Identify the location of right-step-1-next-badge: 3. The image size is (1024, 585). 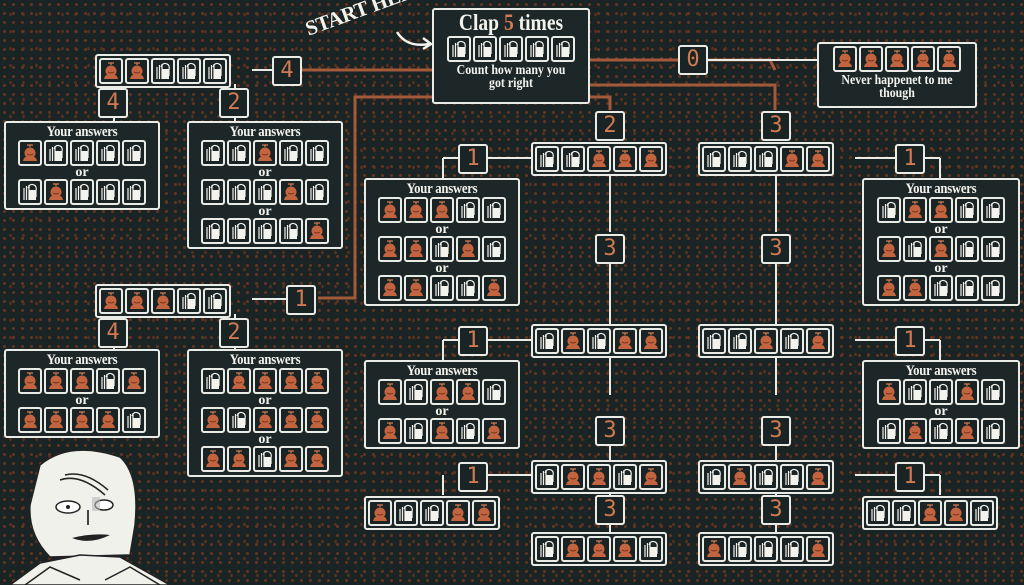
(776, 249).